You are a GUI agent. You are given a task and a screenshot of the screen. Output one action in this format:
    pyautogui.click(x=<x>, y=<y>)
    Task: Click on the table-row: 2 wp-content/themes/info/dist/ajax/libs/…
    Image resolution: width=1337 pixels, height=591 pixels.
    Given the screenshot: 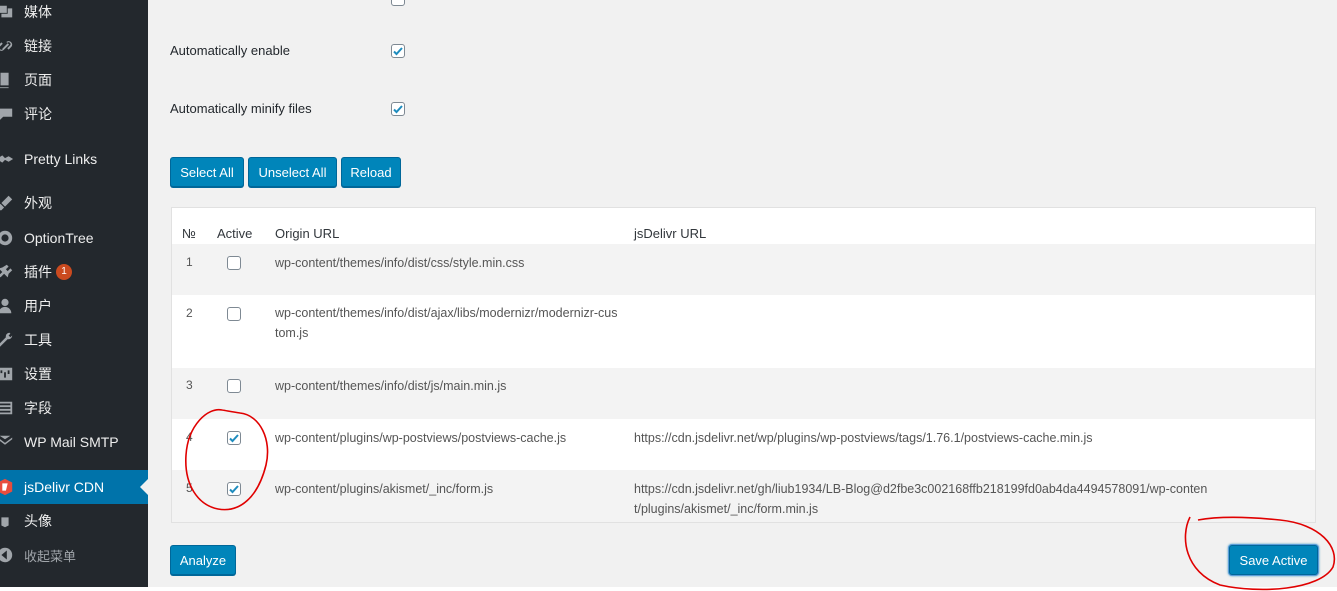 What is the action you would take?
    pyautogui.click(x=743, y=331)
    